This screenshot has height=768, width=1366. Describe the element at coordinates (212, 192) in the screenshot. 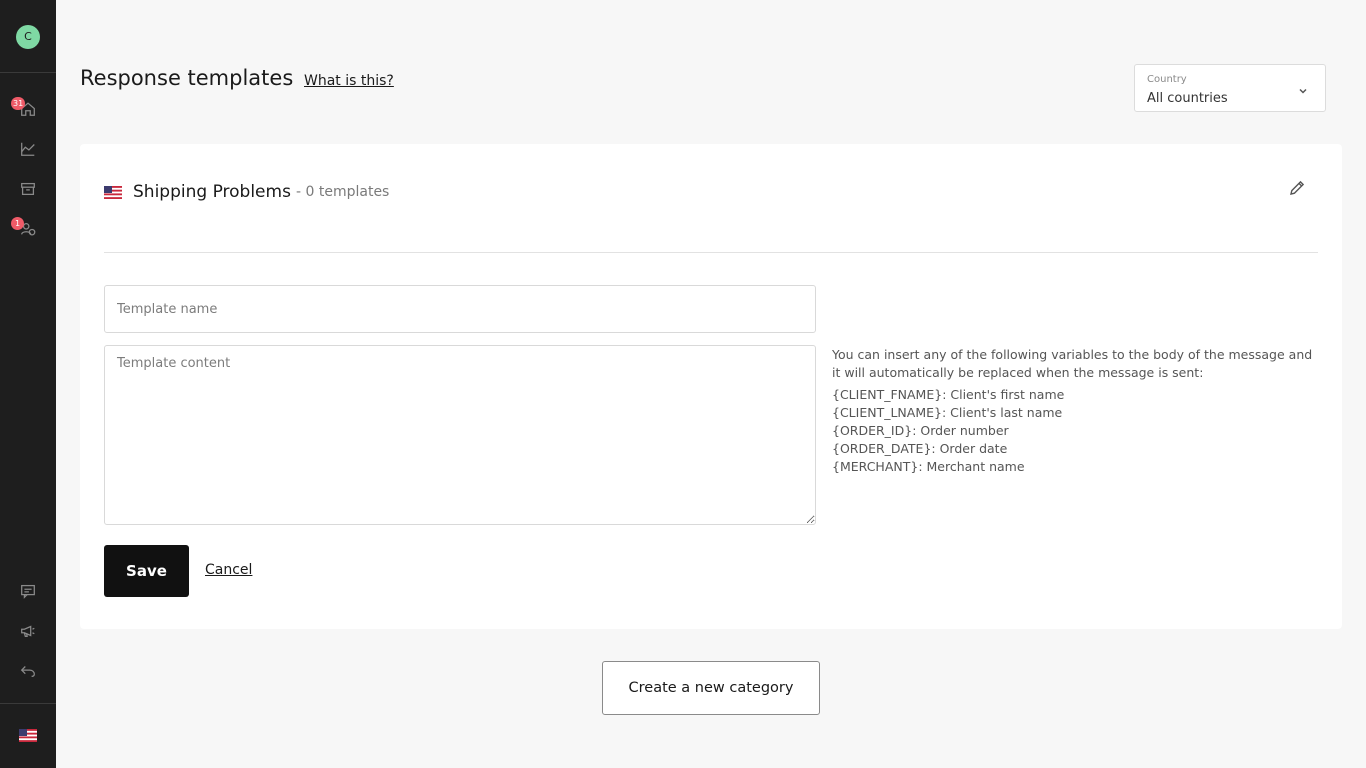

I see `category-title: Shipping Problems` at that location.